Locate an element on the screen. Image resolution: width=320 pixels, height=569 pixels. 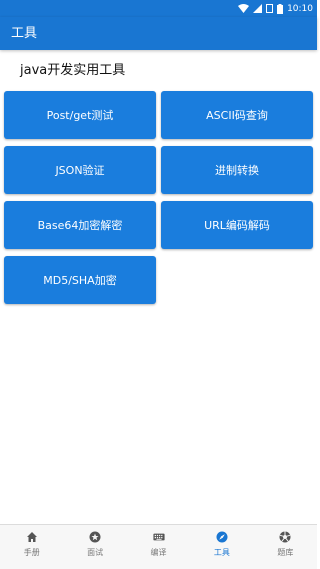
json-validate-button: JSON验证 is located at coordinates (80, 170).